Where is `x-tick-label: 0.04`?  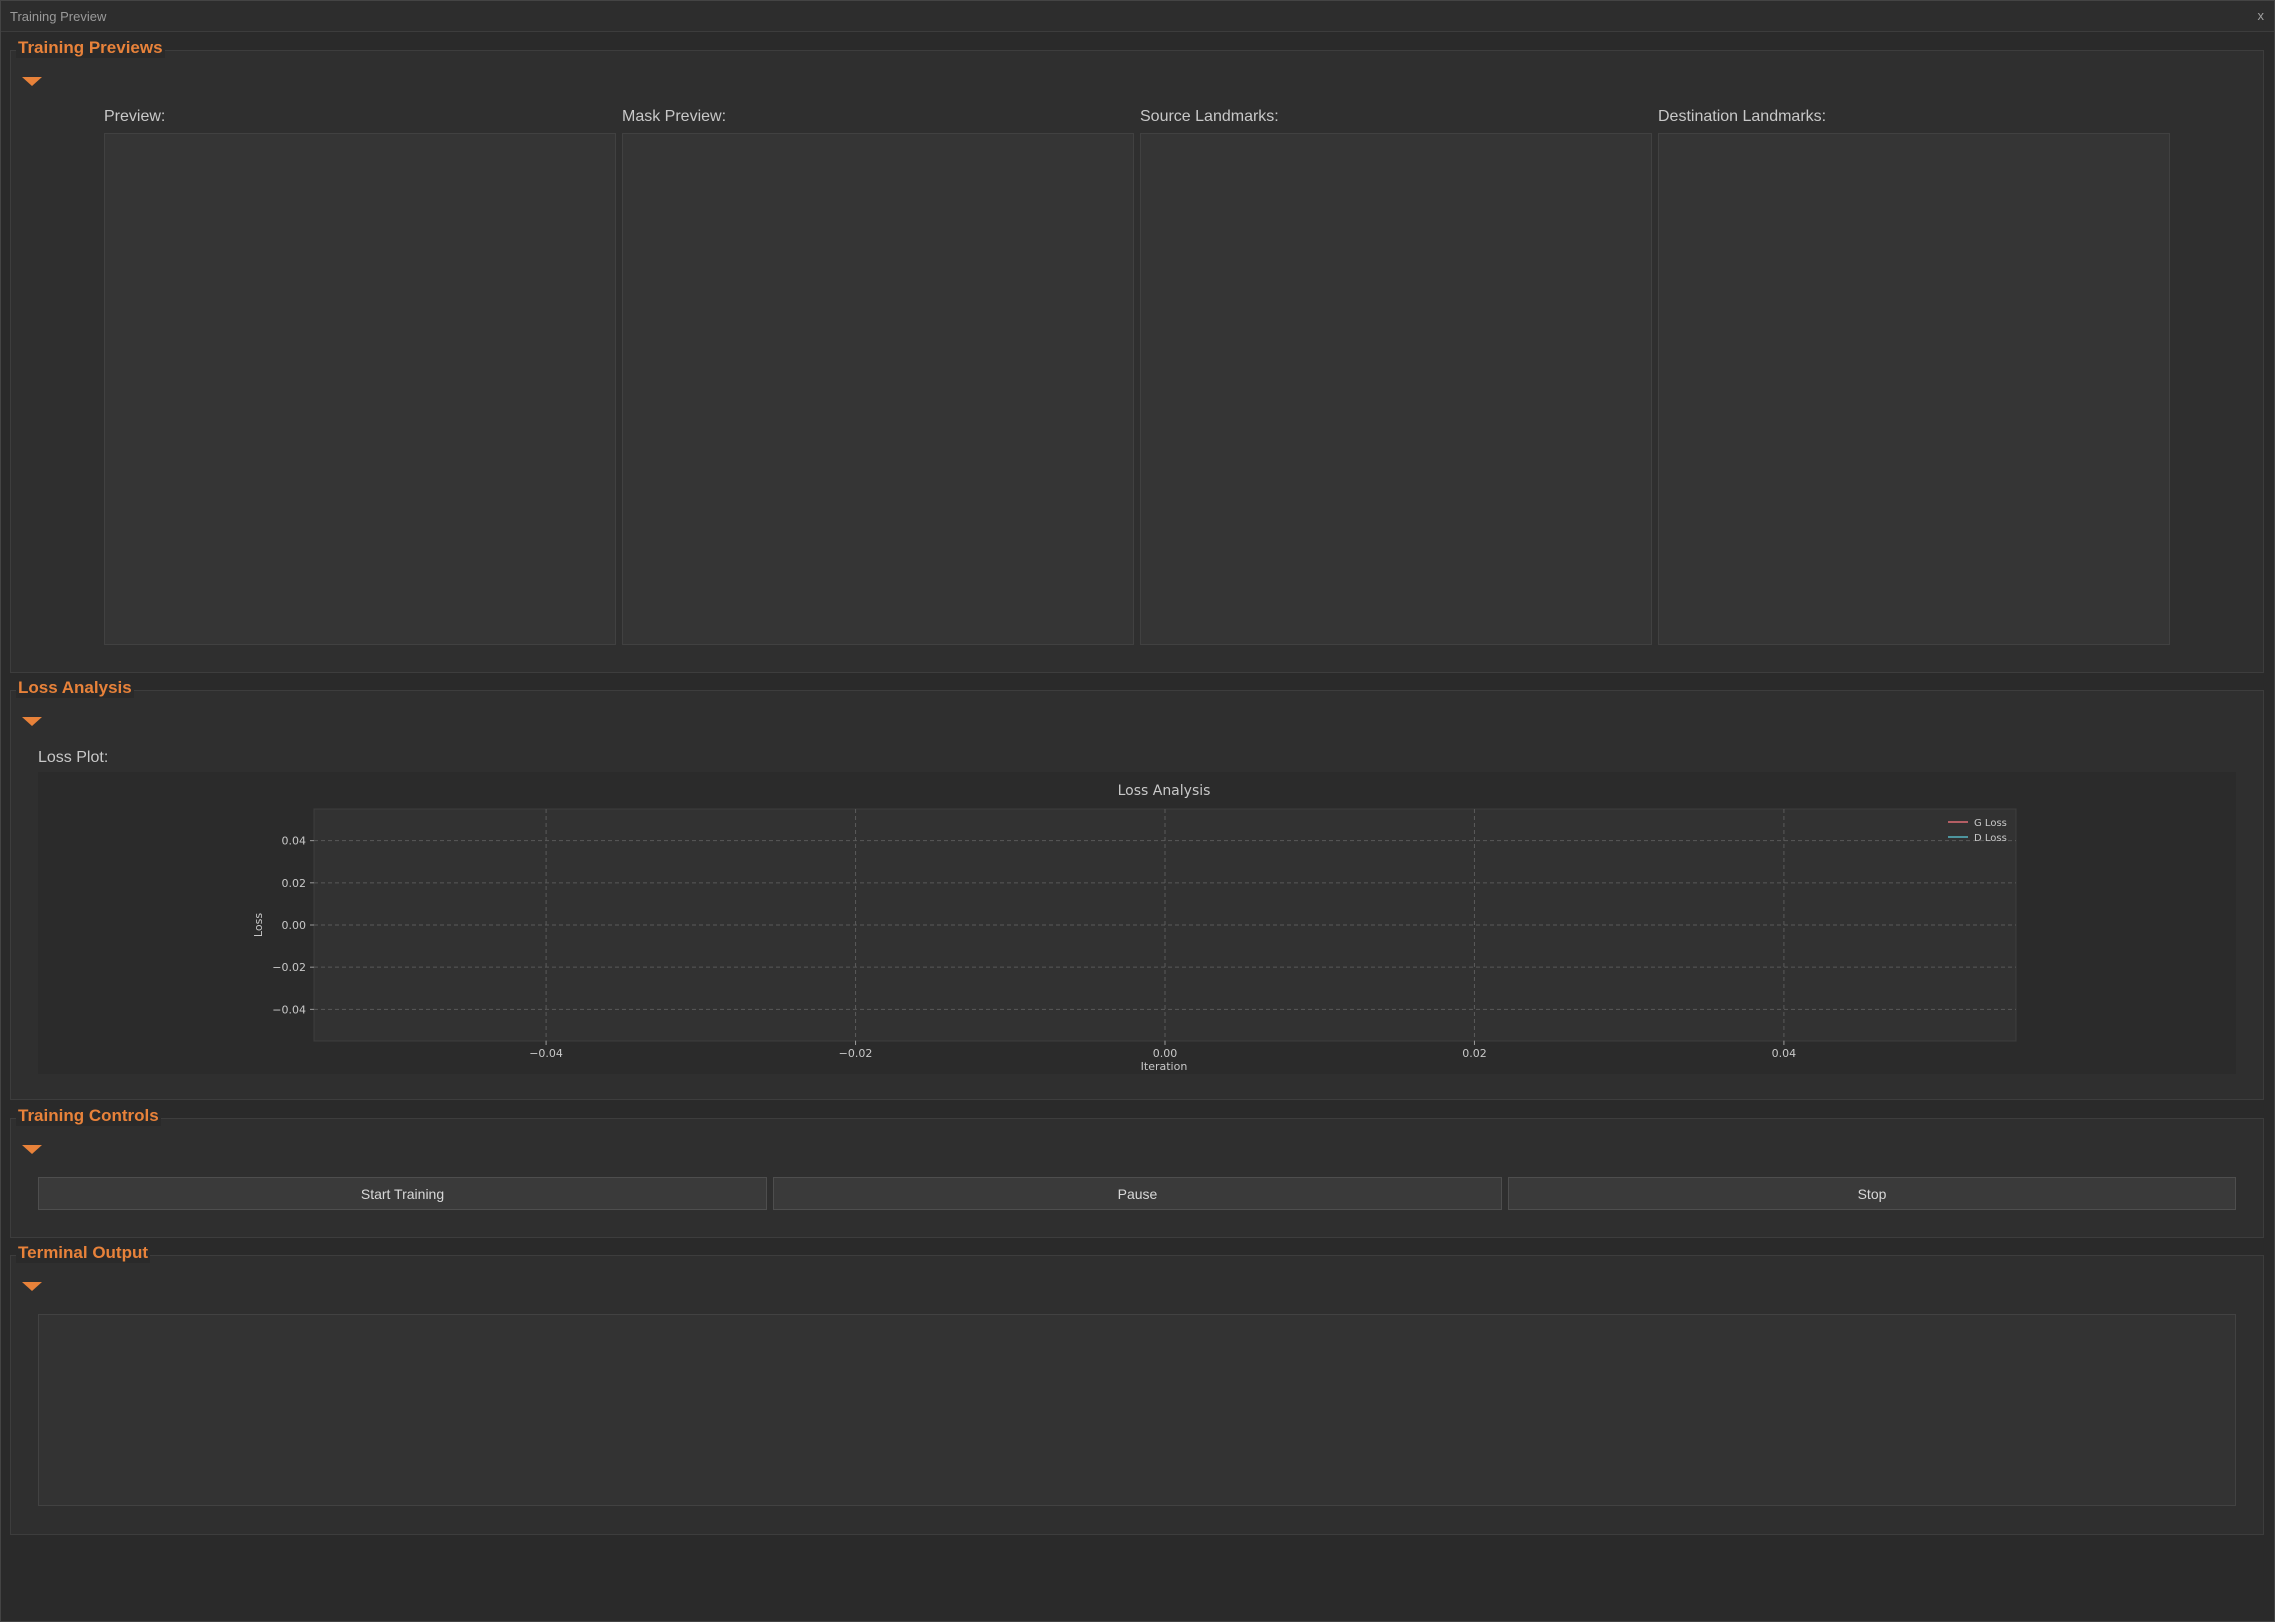
x-tick-label: 0.04 is located at coordinates (1784, 1053).